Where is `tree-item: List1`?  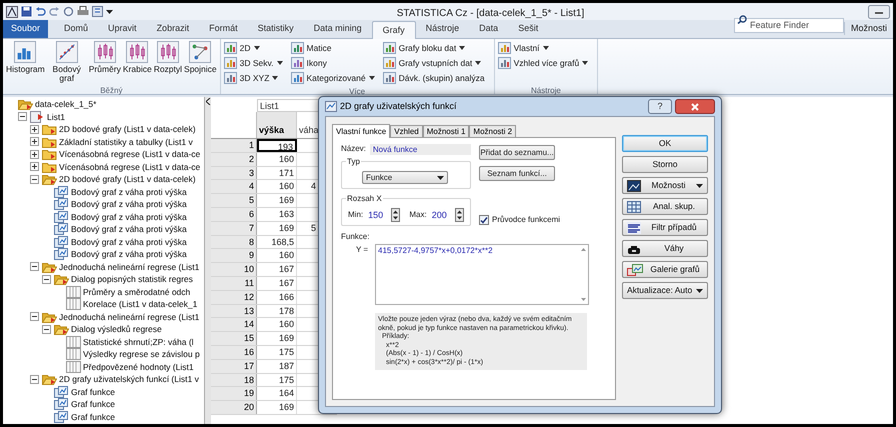
tree-item: List1 is located at coordinates (56, 116).